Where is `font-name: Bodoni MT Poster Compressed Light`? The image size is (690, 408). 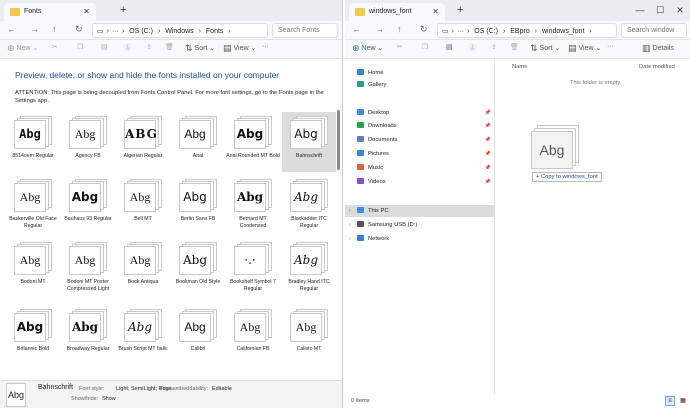
font-name: Bodoni MT Poster Compressed Light is located at coordinates (88, 285).